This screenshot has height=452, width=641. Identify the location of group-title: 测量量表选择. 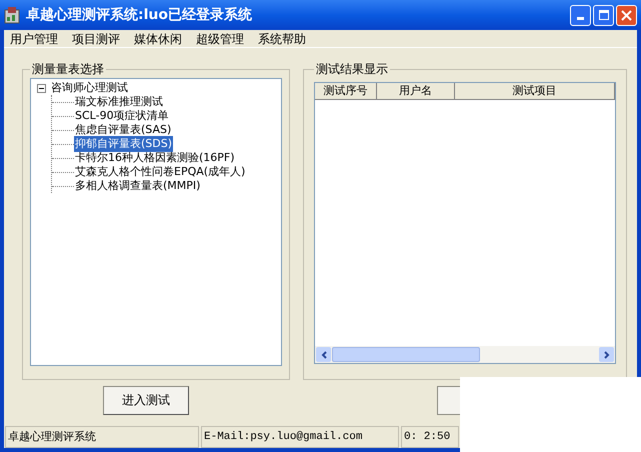
(68, 69).